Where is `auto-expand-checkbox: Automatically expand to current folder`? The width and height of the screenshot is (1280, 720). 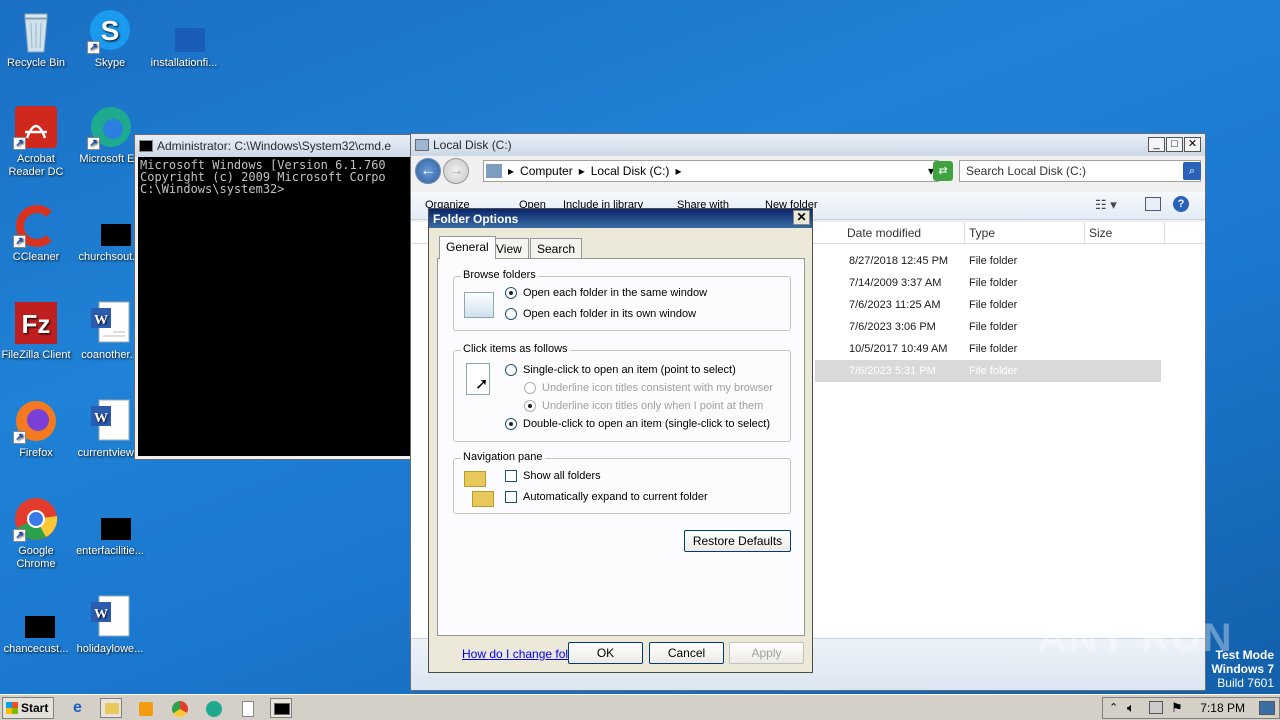 auto-expand-checkbox: Automatically expand to current folder is located at coordinates (606, 497).